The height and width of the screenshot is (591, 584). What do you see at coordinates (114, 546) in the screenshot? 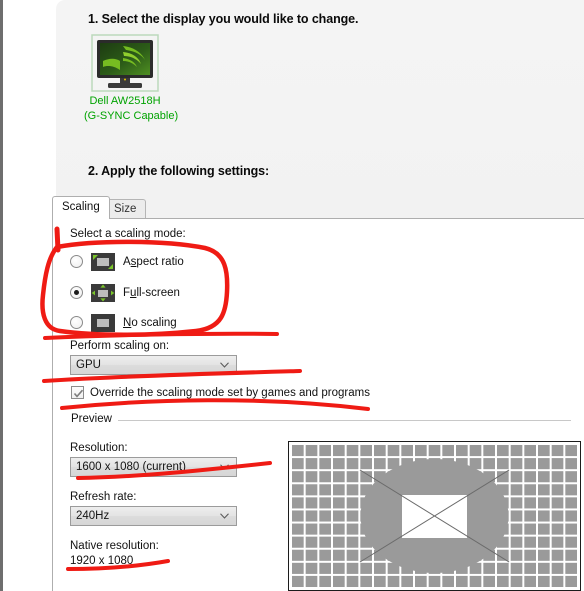
I see `native-resolution-label: Native resolution:` at bounding box center [114, 546].